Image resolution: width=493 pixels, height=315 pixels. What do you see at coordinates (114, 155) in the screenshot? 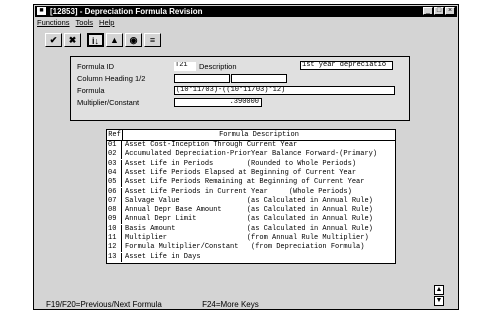
I see `ref-cell: 02` at bounding box center [114, 155].